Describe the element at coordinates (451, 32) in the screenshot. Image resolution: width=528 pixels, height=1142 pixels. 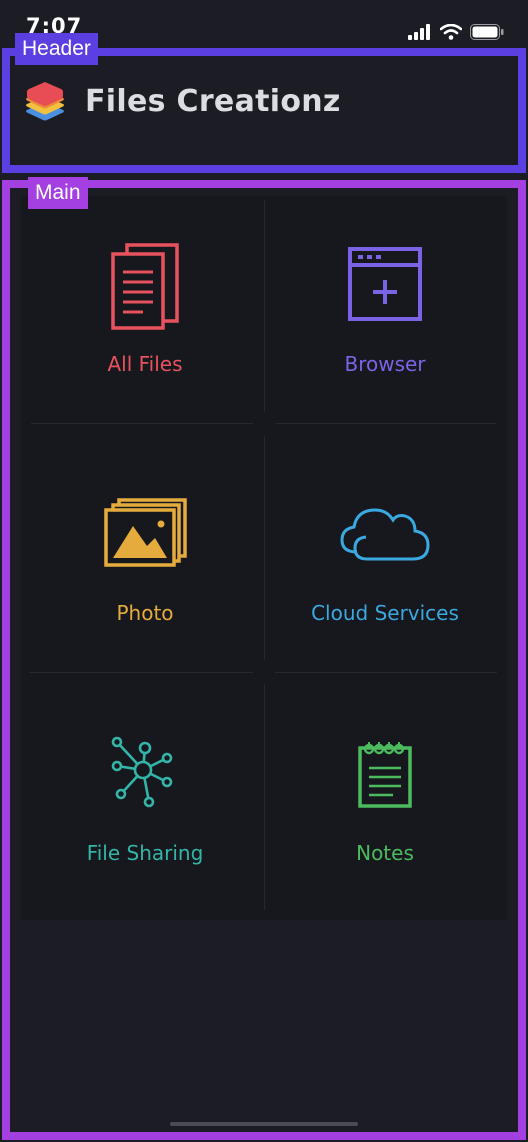
I see `wifi-icon` at that location.